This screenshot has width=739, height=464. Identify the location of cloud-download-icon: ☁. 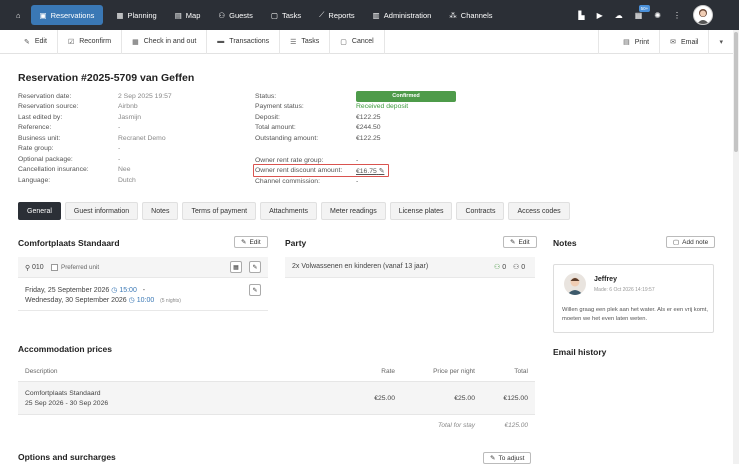
(619, 15).